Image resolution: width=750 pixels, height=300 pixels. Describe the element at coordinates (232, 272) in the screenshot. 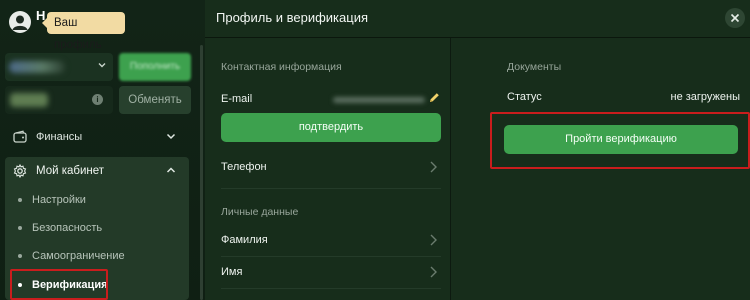

I see `name-label: Имя` at that location.